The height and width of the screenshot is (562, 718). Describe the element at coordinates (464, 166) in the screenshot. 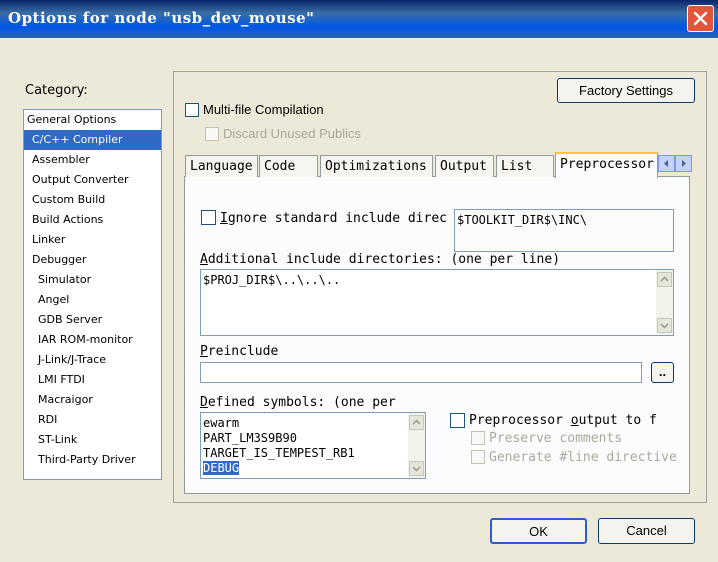

I see `tab-output: Output` at that location.